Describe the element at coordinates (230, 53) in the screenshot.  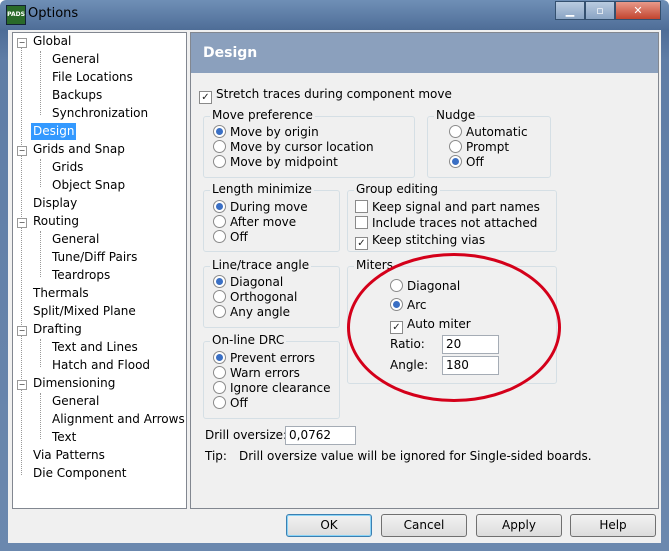
I see `panel-title: Design` at that location.